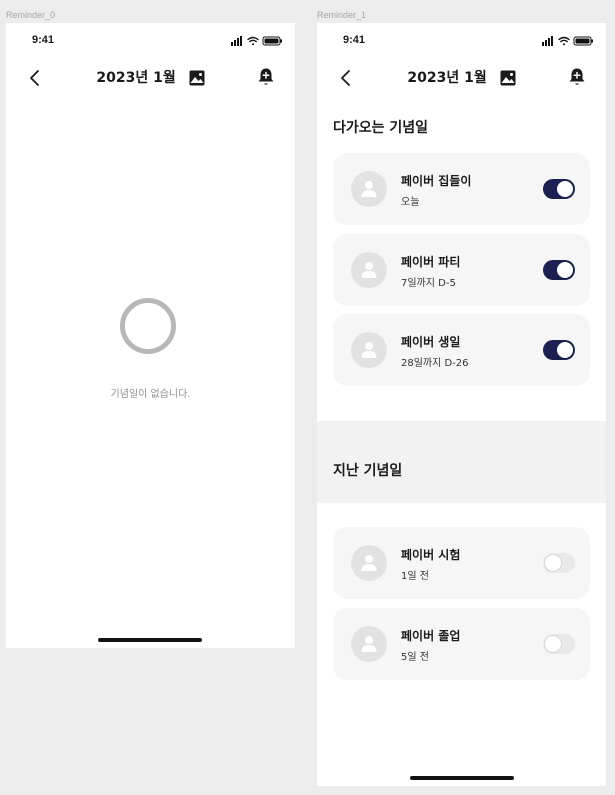  I want to click on frame-label-reminder-1: Reminder_1, so click(342, 15).